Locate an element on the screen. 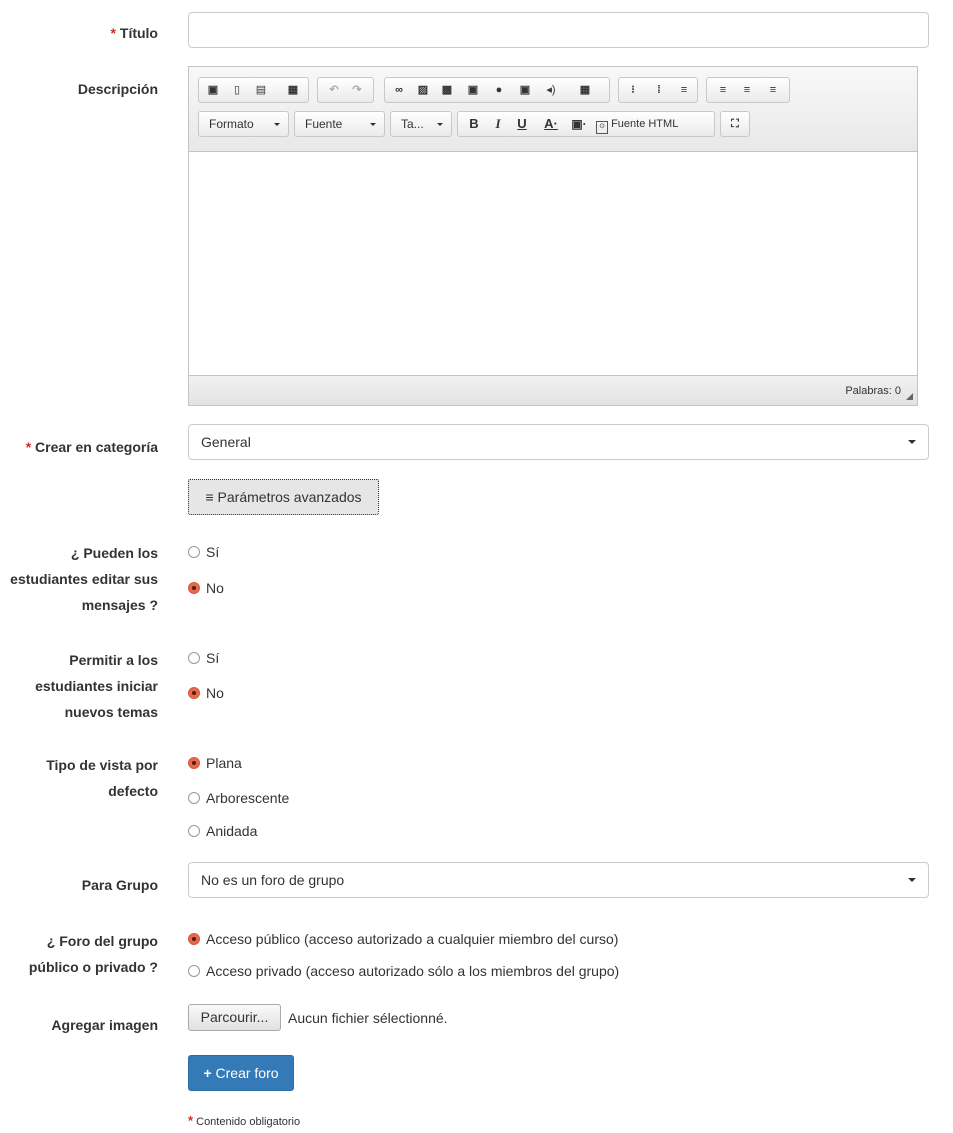  students-edit-label-line: mensajes ? is located at coordinates (119, 605).